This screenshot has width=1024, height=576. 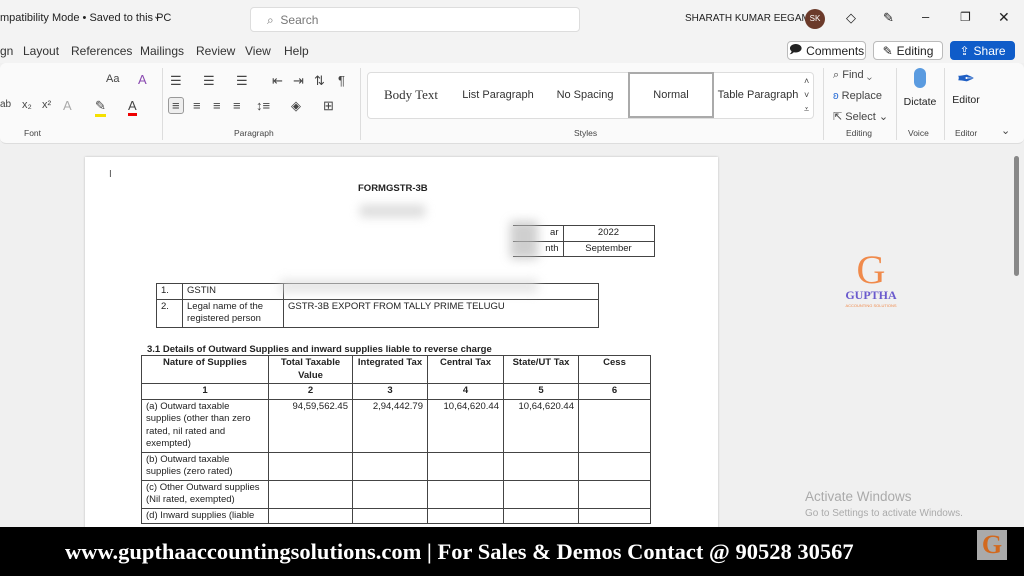 I want to click on guptha-logo: G GUPTHA ACCOUNTING SOLUTIONS, so click(x=871, y=278).